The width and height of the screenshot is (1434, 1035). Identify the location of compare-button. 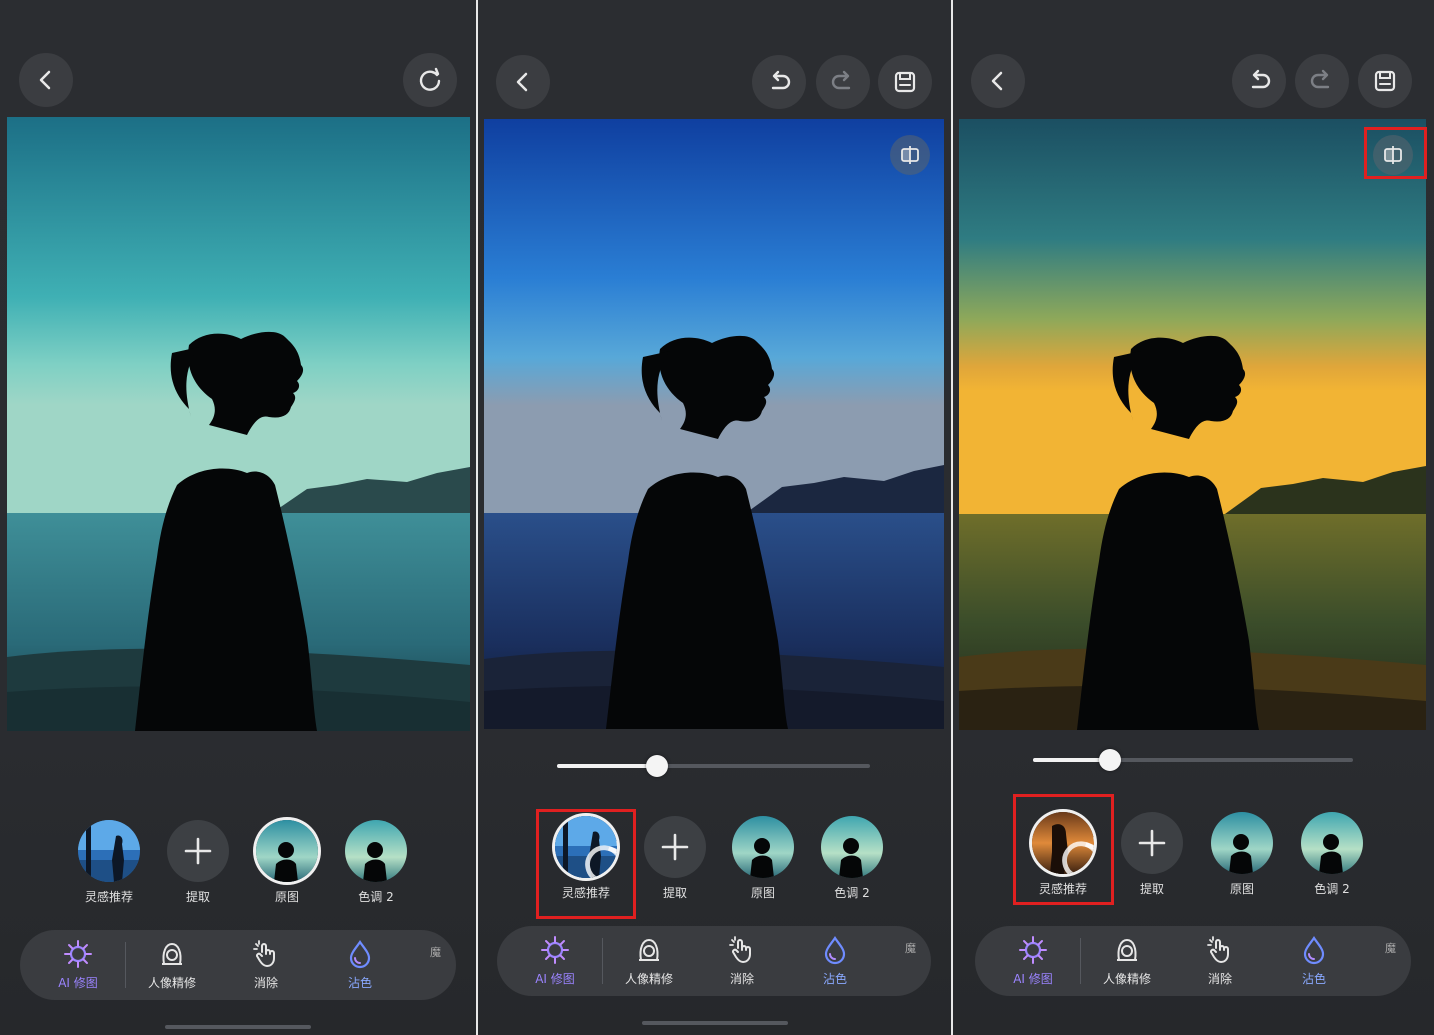
(910, 155).